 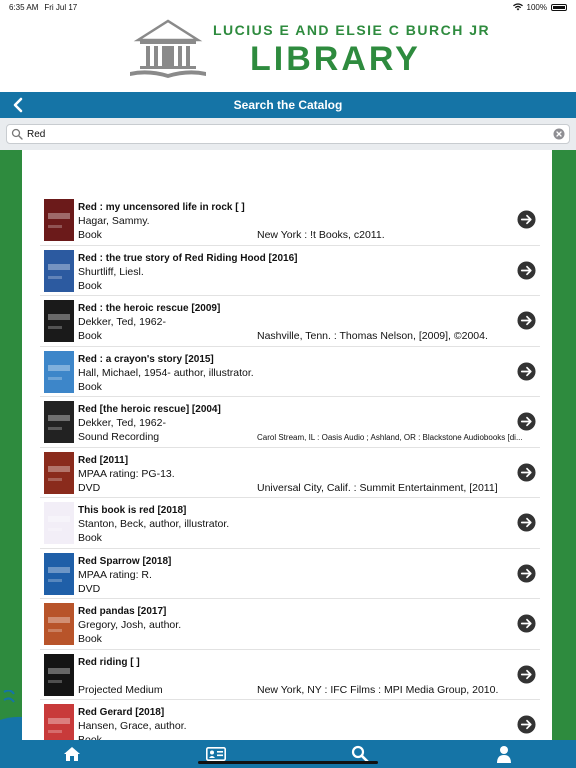 What do you see at coordinates (335, 59) in the screenshot?
I see `library-name-line2: LIBRARY` at bounding box center [335, 59].